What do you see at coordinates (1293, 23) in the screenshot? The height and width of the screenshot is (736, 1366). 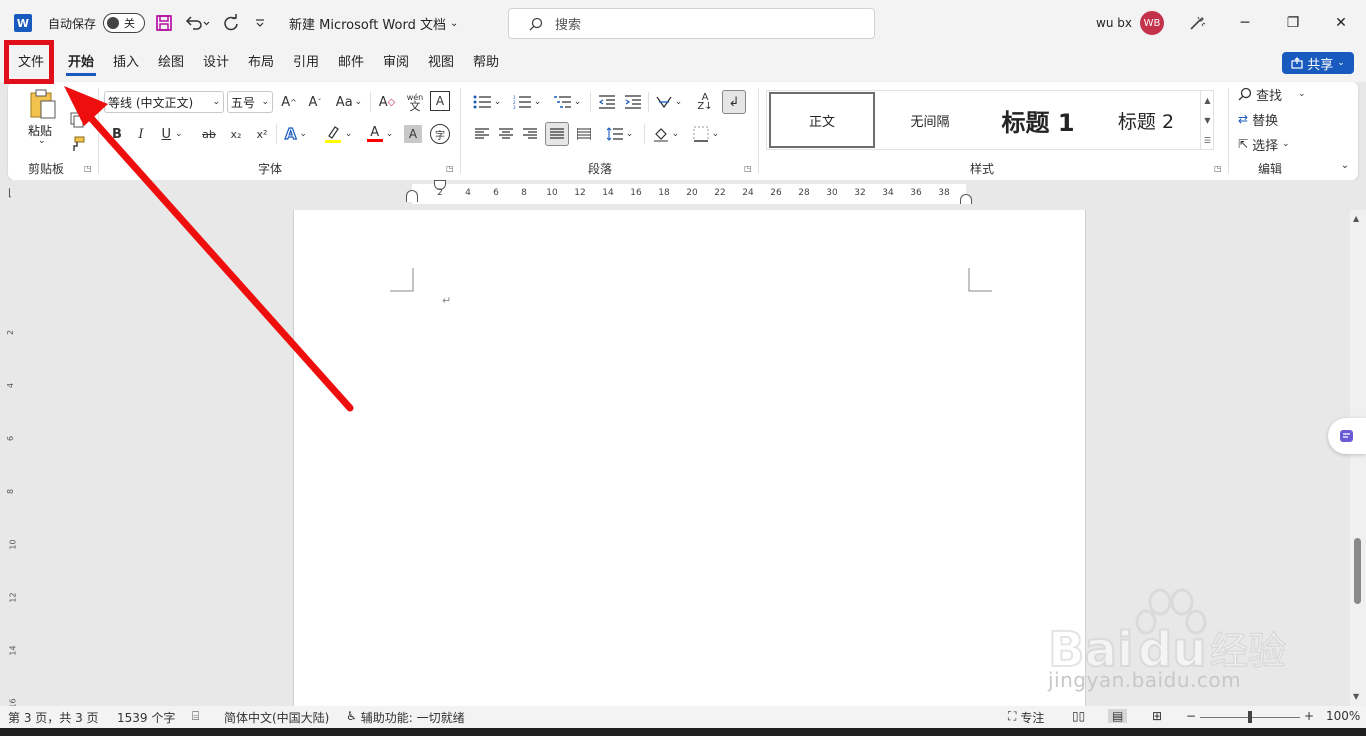 I see `restore-button: ❐` at bounding box center [1293, 23].